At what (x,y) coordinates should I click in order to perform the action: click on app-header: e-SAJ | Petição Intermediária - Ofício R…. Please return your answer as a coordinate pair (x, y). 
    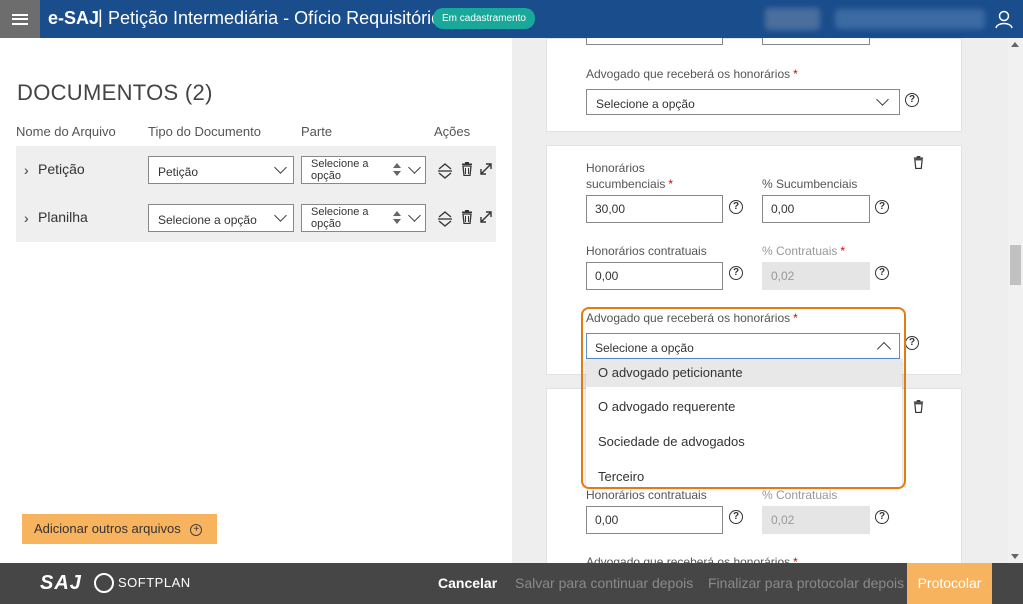
    Looking at the image, I should click on (511, 19).